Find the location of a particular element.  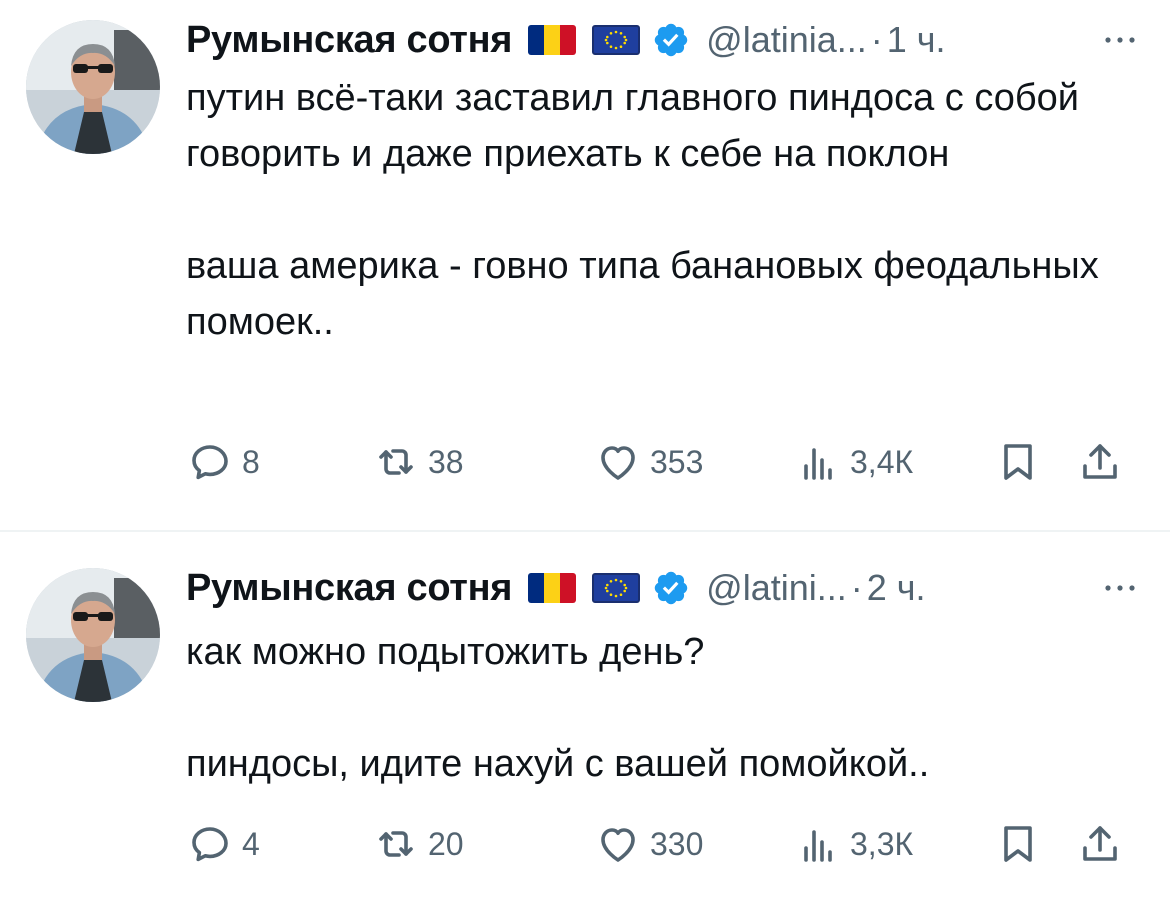

tweet-header: Румынская сотня @latini... · 2 ч. is located at coordinates (663, 588).